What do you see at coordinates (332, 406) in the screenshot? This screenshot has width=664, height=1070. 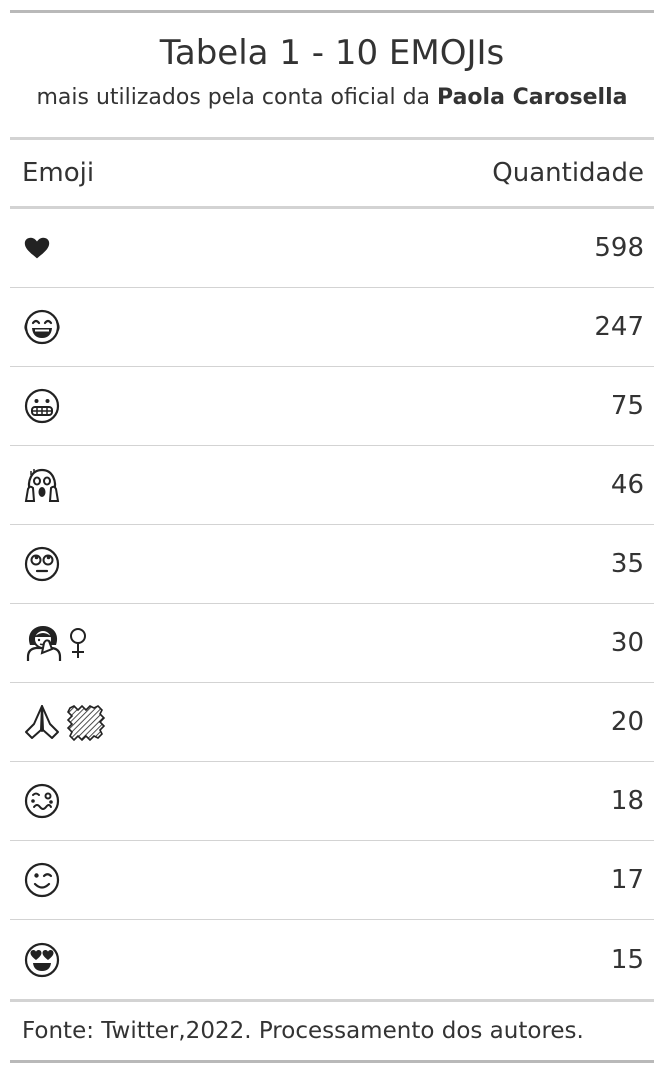 I see `table-row: 75` at bounding box center [332, 406].